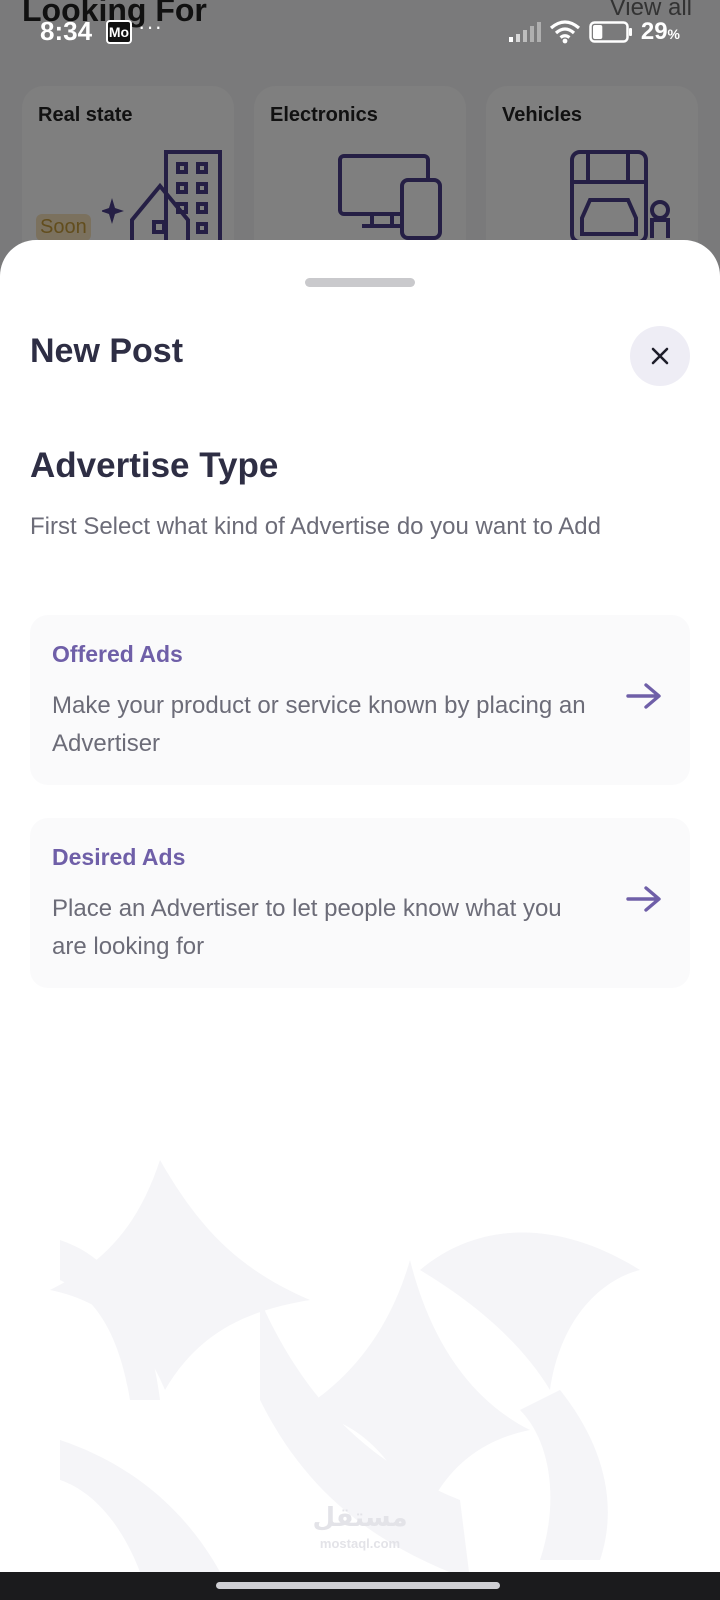  Describe the element at coordinates (117, 654) in the screenshot. I see `option-title: Offered Ads` at that location.